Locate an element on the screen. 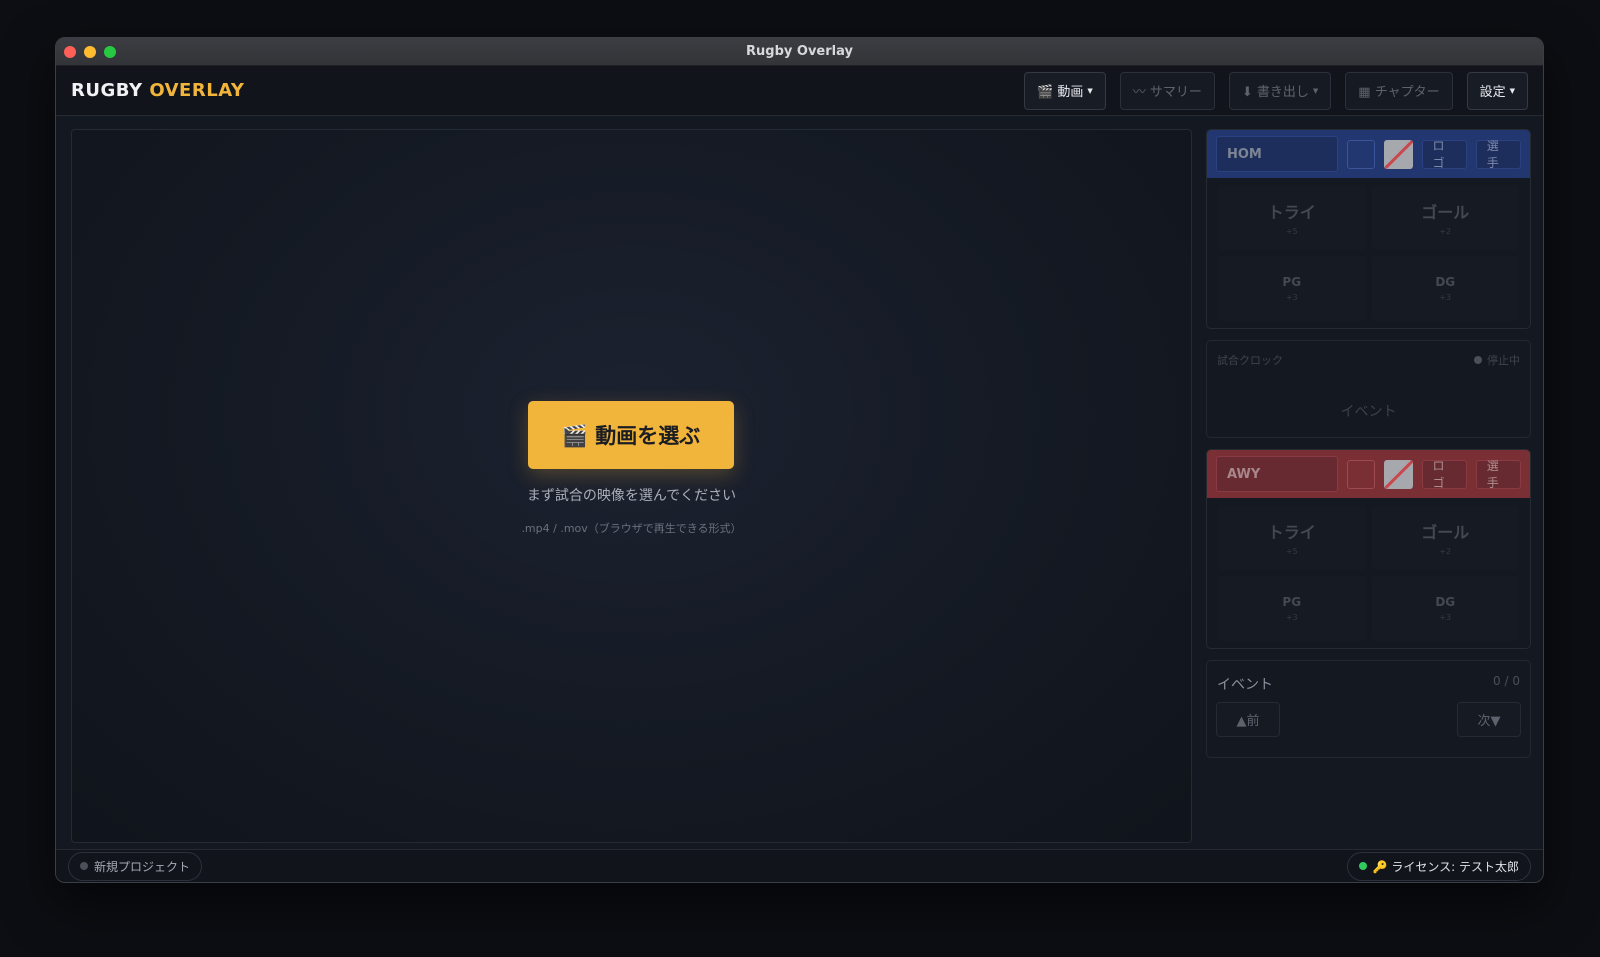 The image size is (1600, 957). video-menu-label: 🎬 動画 is located at coordinates (1060, 92).